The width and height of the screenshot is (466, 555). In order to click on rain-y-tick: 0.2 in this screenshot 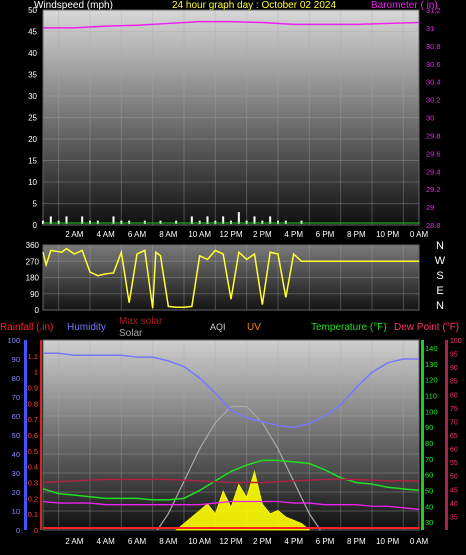, I will do `click(33, 498)`.